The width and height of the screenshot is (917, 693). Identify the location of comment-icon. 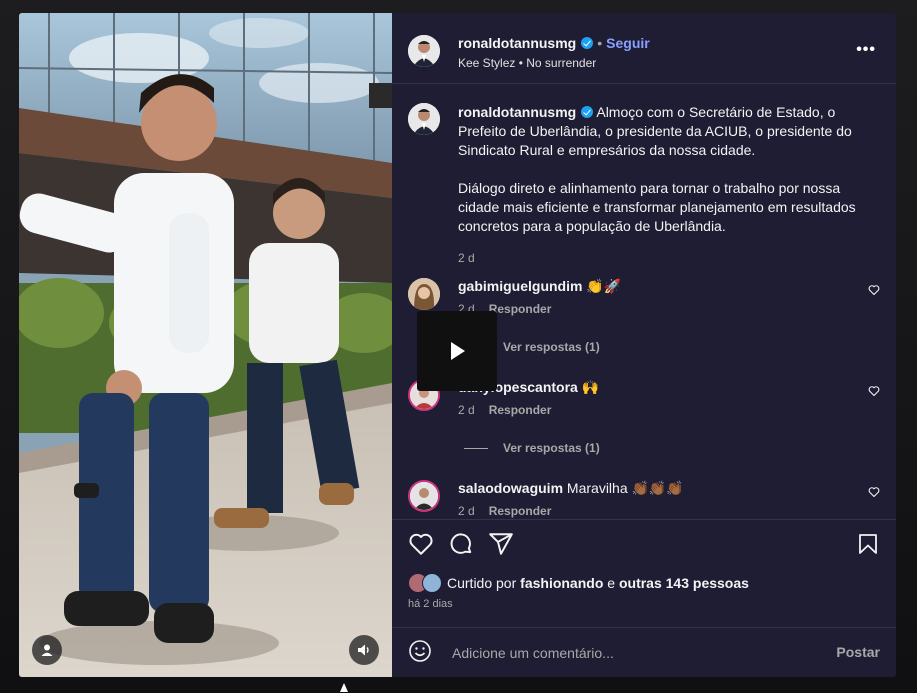
(461, 544).